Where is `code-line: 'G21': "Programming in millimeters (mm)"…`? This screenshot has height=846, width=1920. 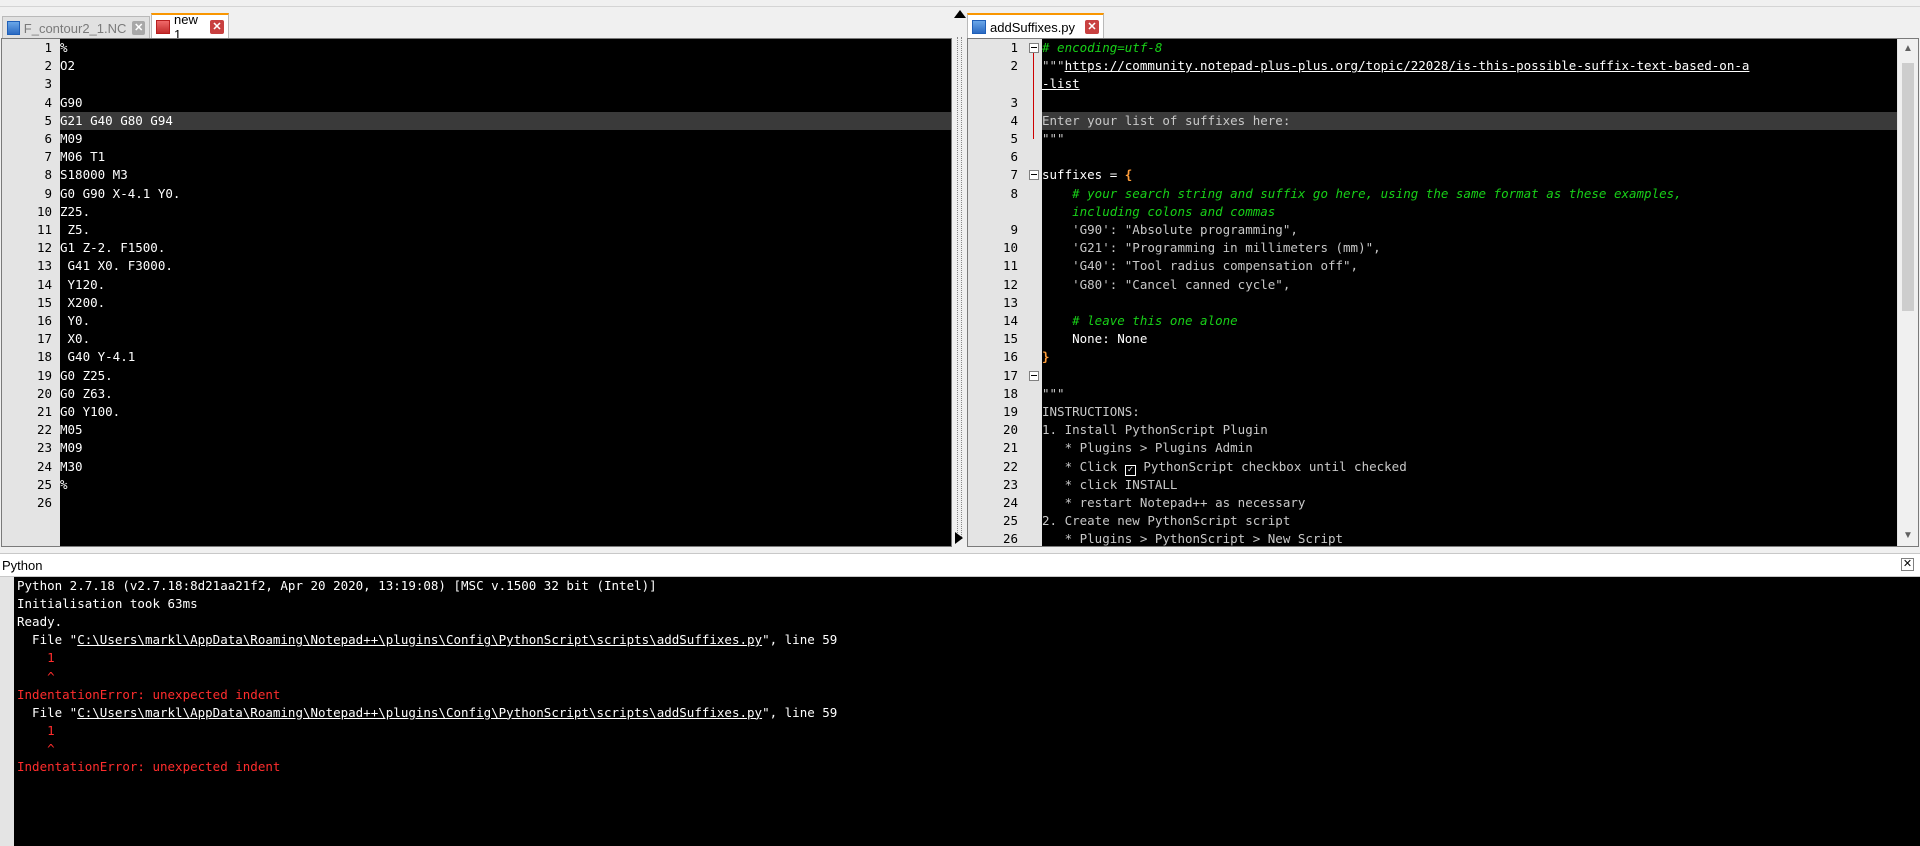 code-line: 'G21': "Programming in millimeters (mm)"… is located at coordinates (1211, 248).